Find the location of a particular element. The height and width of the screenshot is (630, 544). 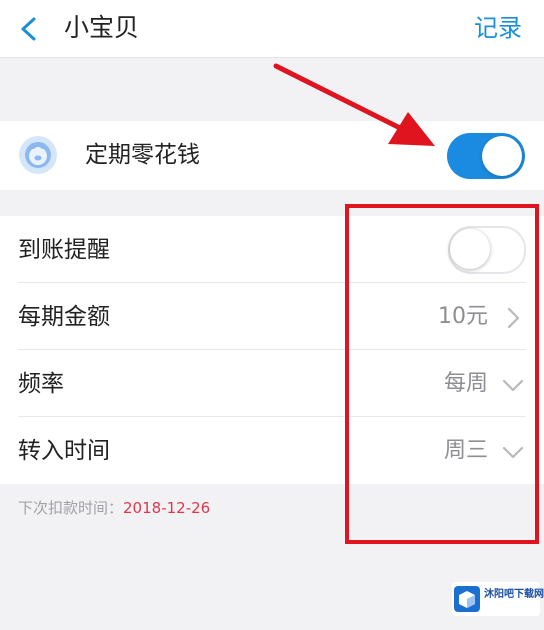

box-icon is located at coordinates (467, 599).